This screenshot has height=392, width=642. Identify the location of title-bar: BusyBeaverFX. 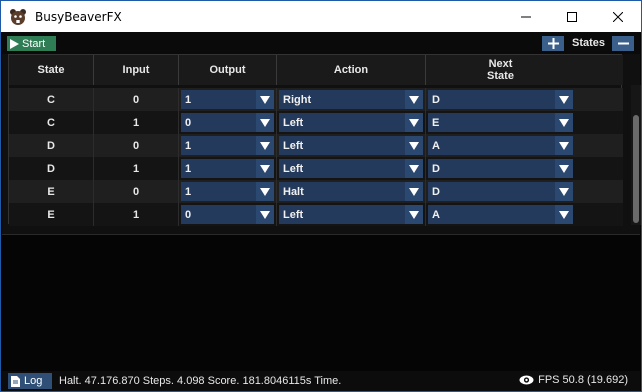
(321, 16).